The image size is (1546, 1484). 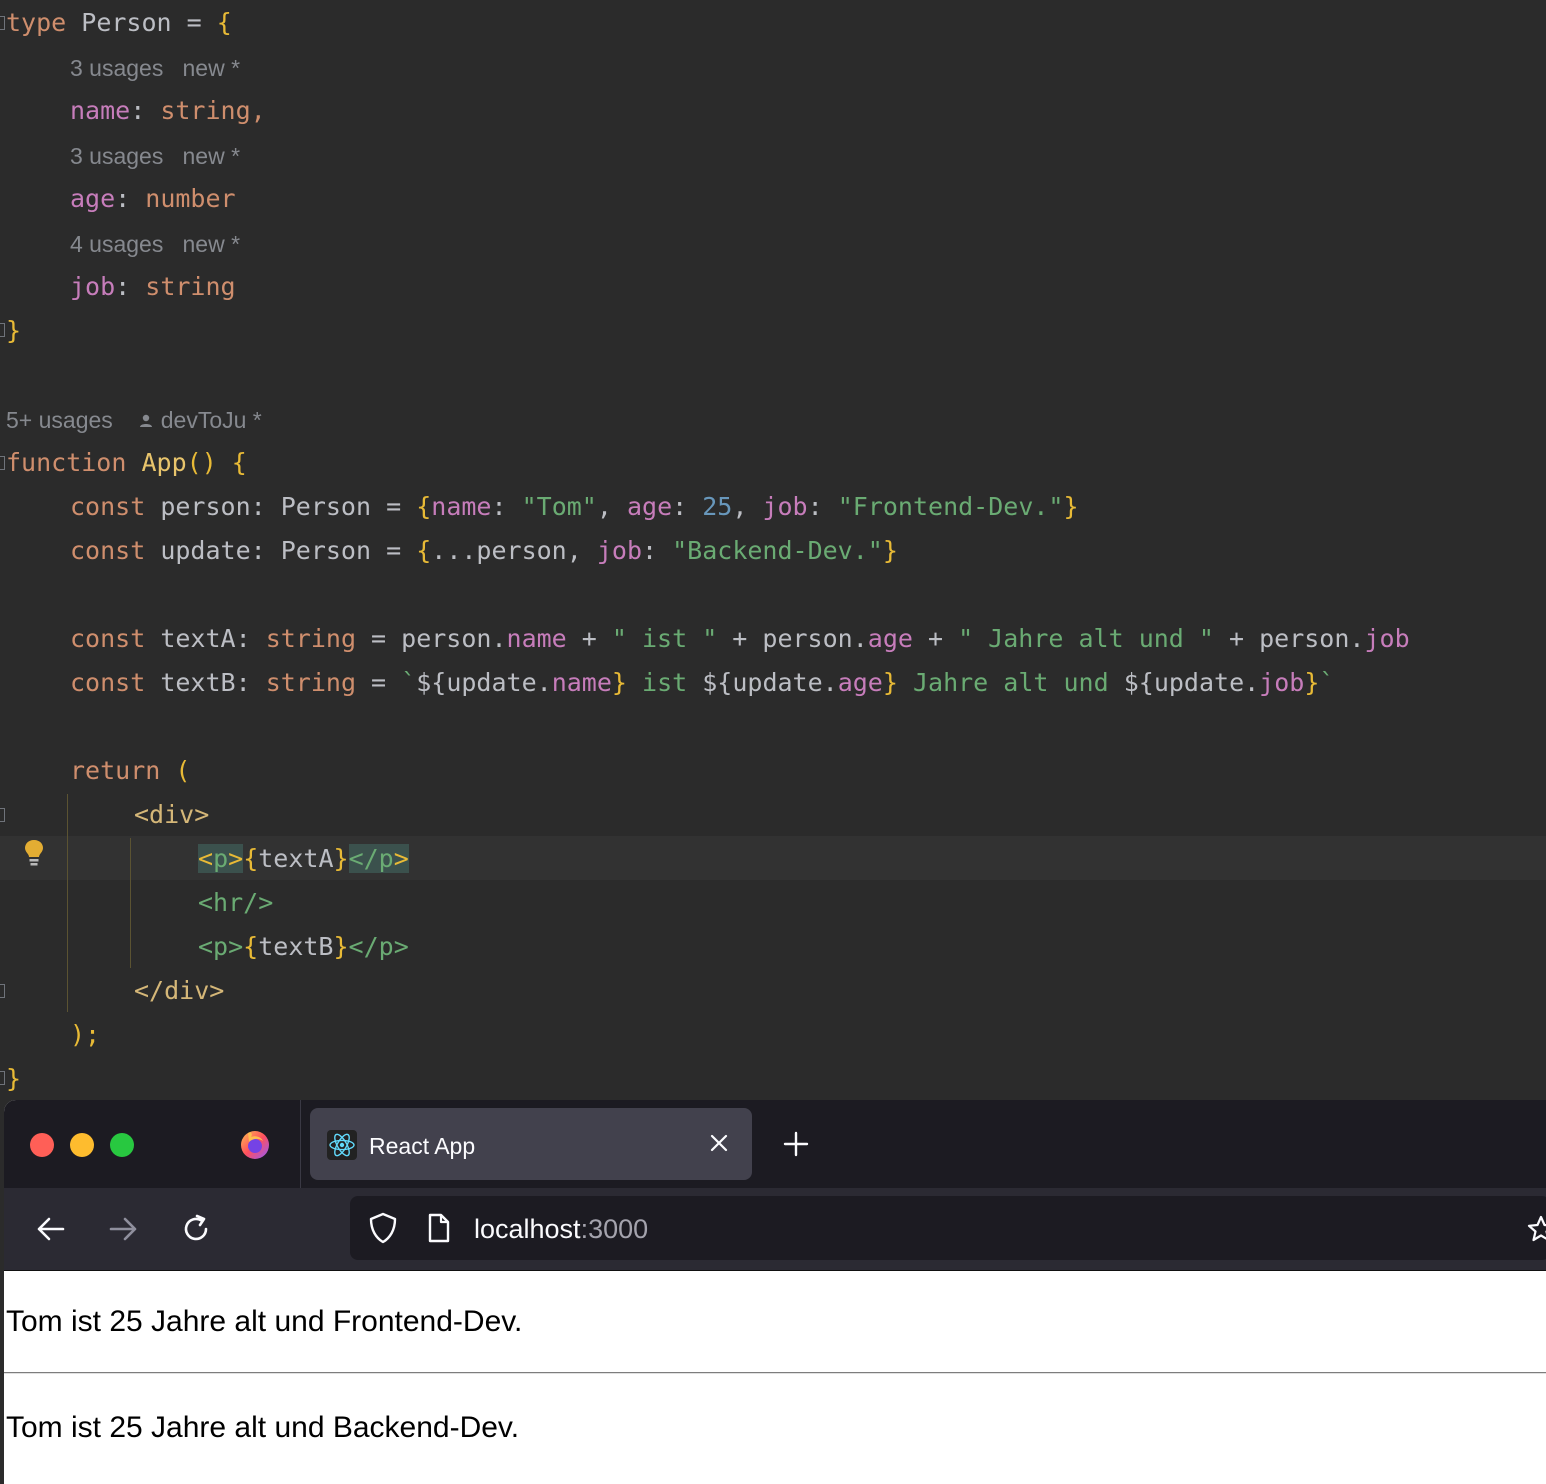 What do you see at coordinates (34, 853) in the screenshot?
I see `lightbulb-icon` at bounding box center [34, 853].